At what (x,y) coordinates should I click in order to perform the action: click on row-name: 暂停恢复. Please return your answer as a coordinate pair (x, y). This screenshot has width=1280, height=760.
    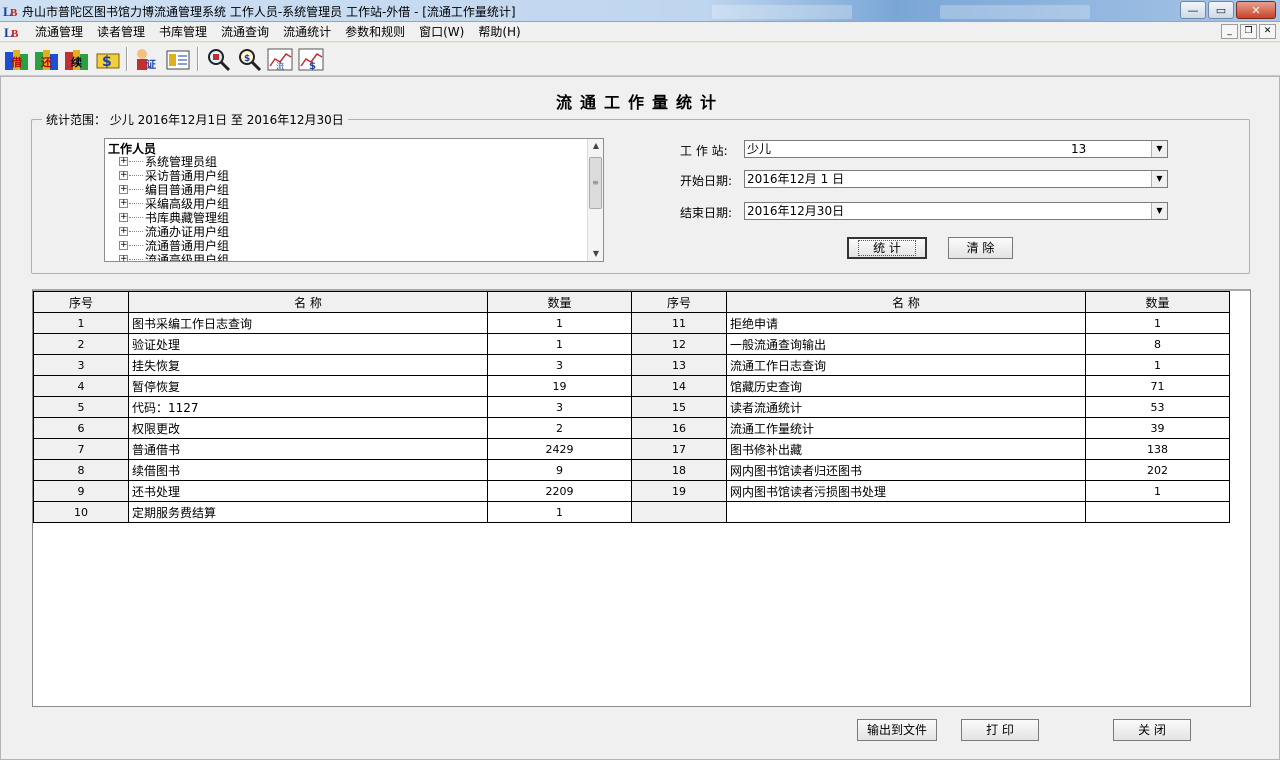
    Looking at the image, I should click on (308, 386).